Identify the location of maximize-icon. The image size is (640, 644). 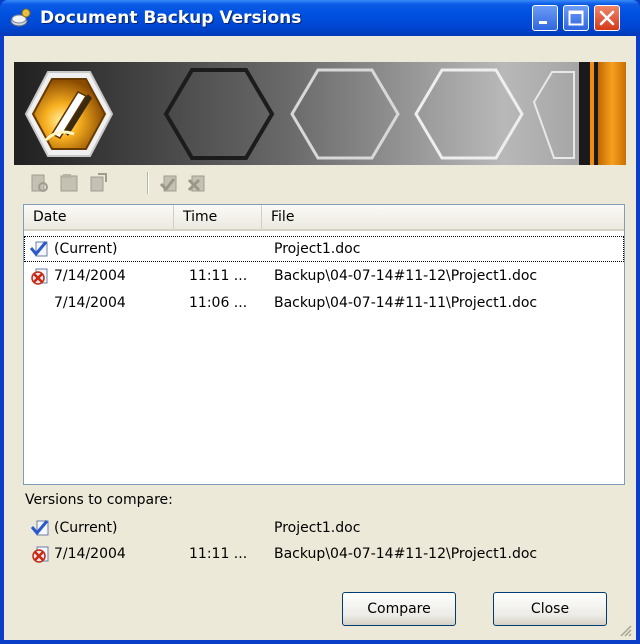
(576, 18).